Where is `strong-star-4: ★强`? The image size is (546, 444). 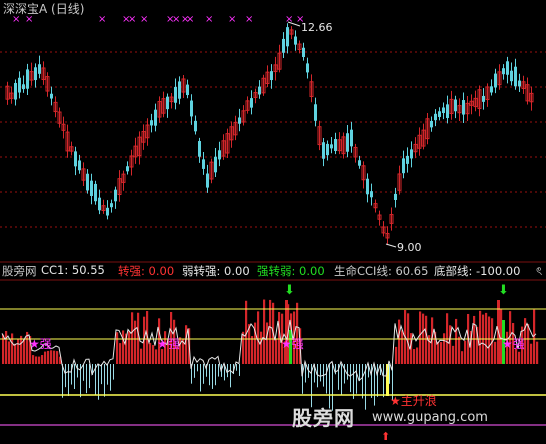 strong-star-4: ★强 is located at coordinates (513, 344).